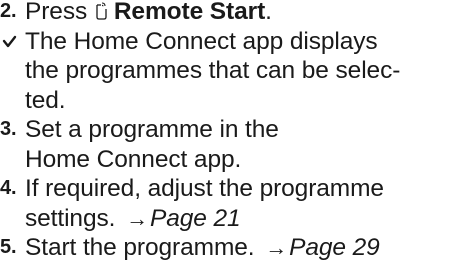 This screenshot has height=277, width=467. Describe the element at coordinates (13, 42) in the screenshot. I see `checkmark-icon` at that location.